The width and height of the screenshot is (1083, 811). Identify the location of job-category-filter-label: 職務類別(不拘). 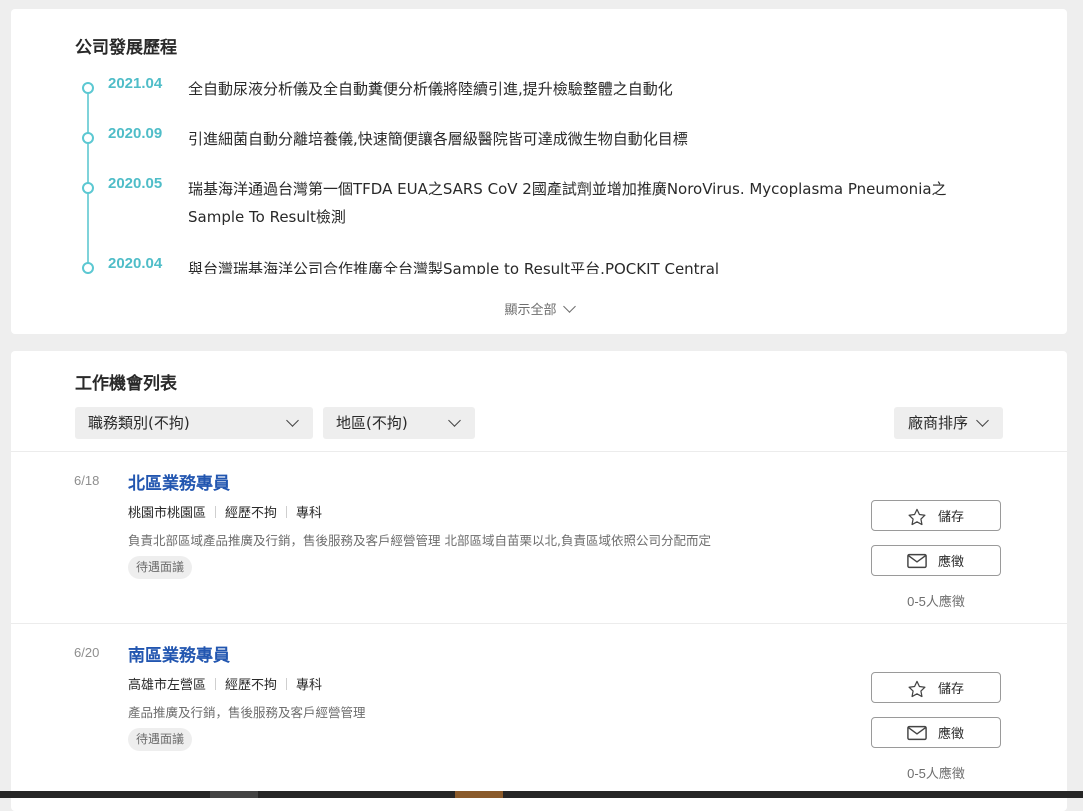
(139, 423).